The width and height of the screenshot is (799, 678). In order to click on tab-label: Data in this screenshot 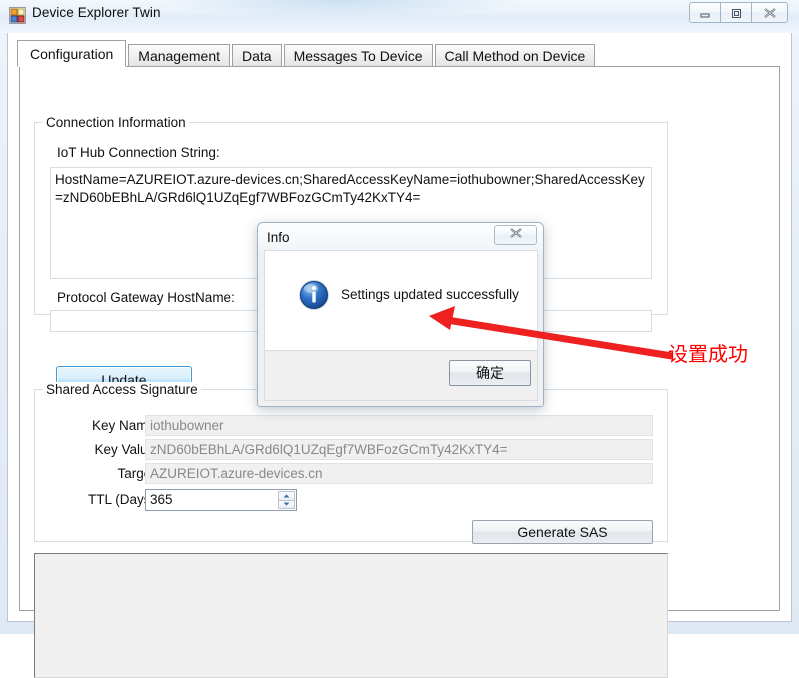, I will do `click(257, 55)`.